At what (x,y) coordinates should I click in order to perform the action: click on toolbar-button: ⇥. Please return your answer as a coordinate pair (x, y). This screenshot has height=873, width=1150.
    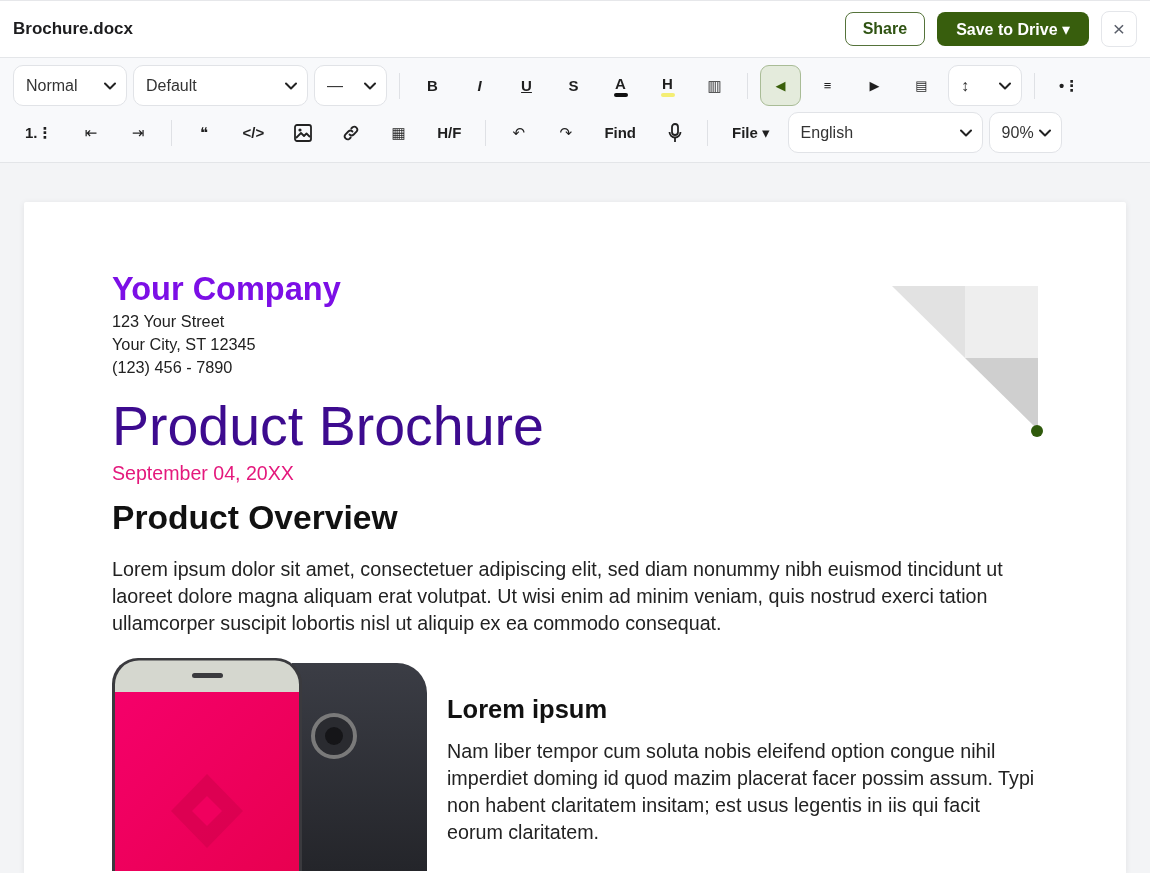
    Looking at the image, I should click on (138, 132).